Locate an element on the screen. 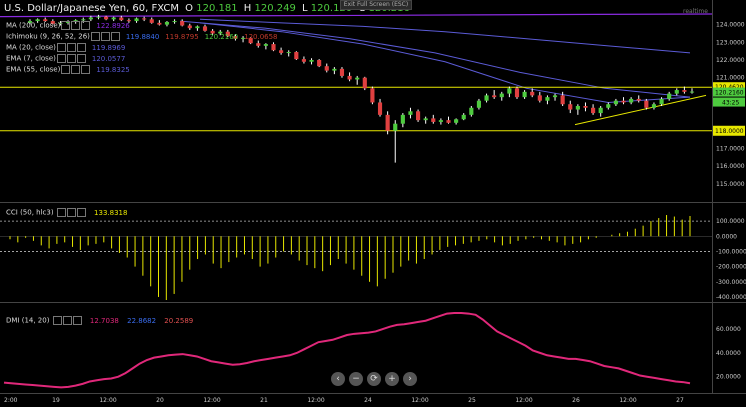 The width and height of the screenshot is (746, 407). indicator-legend-row: EMA (55, close) 119.8325 is located at coordinates (68, 69).